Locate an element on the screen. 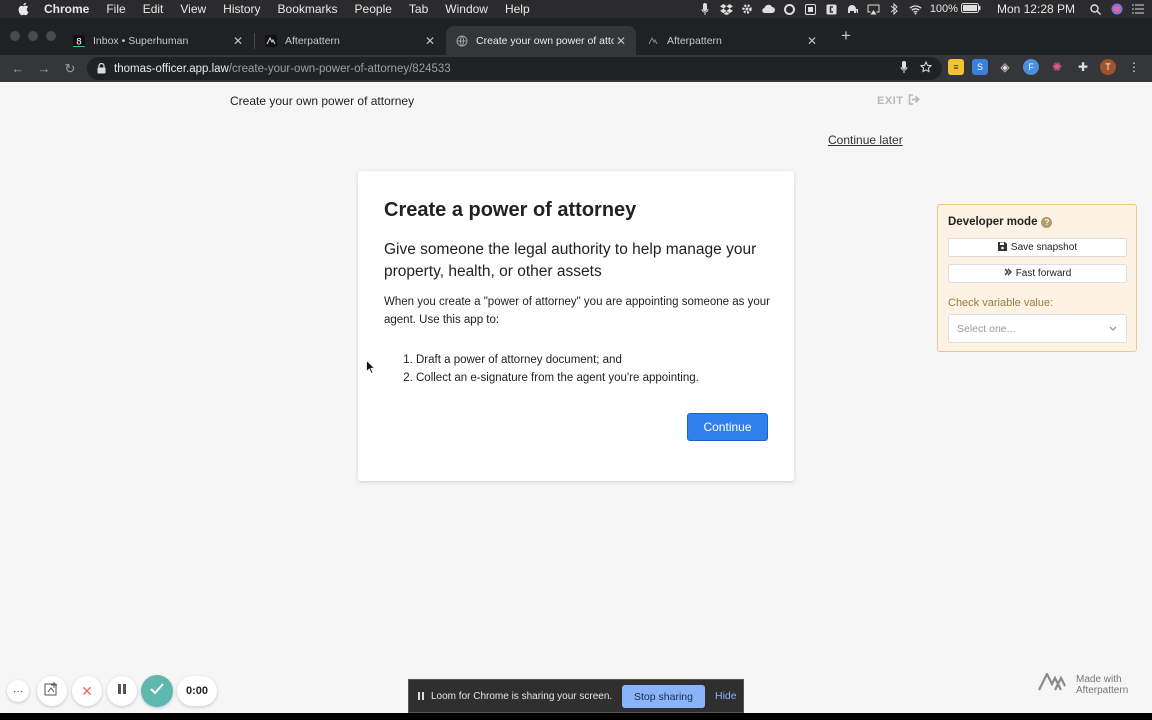  close-window-button is located at coordinates (15, 36).